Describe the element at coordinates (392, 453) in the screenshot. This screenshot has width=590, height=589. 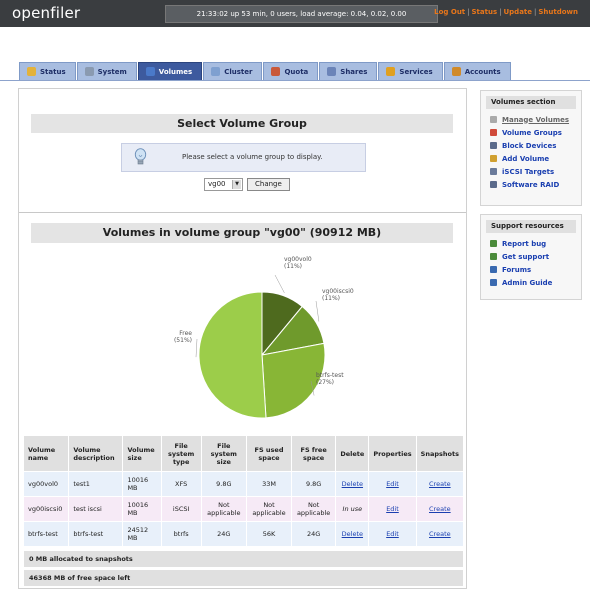
I see `col-properties: Properties` at that location.